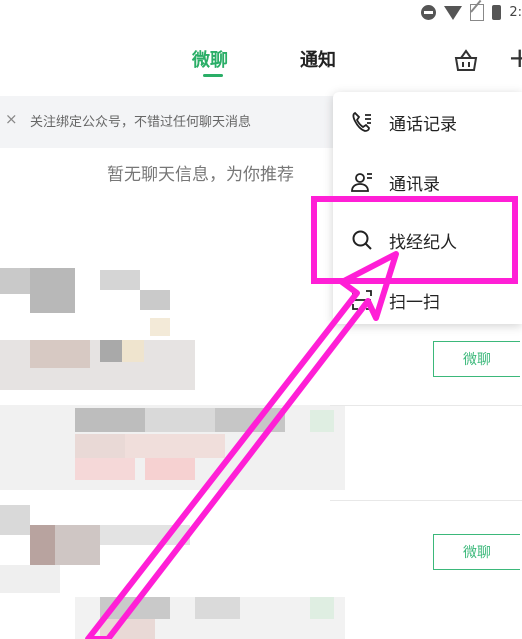 Image resolution: width=522 pixels, height=639 pixels. Describe the element at coordinates (210, 59) in the screenshot. I see `tab-chat: 微聊` at that location.